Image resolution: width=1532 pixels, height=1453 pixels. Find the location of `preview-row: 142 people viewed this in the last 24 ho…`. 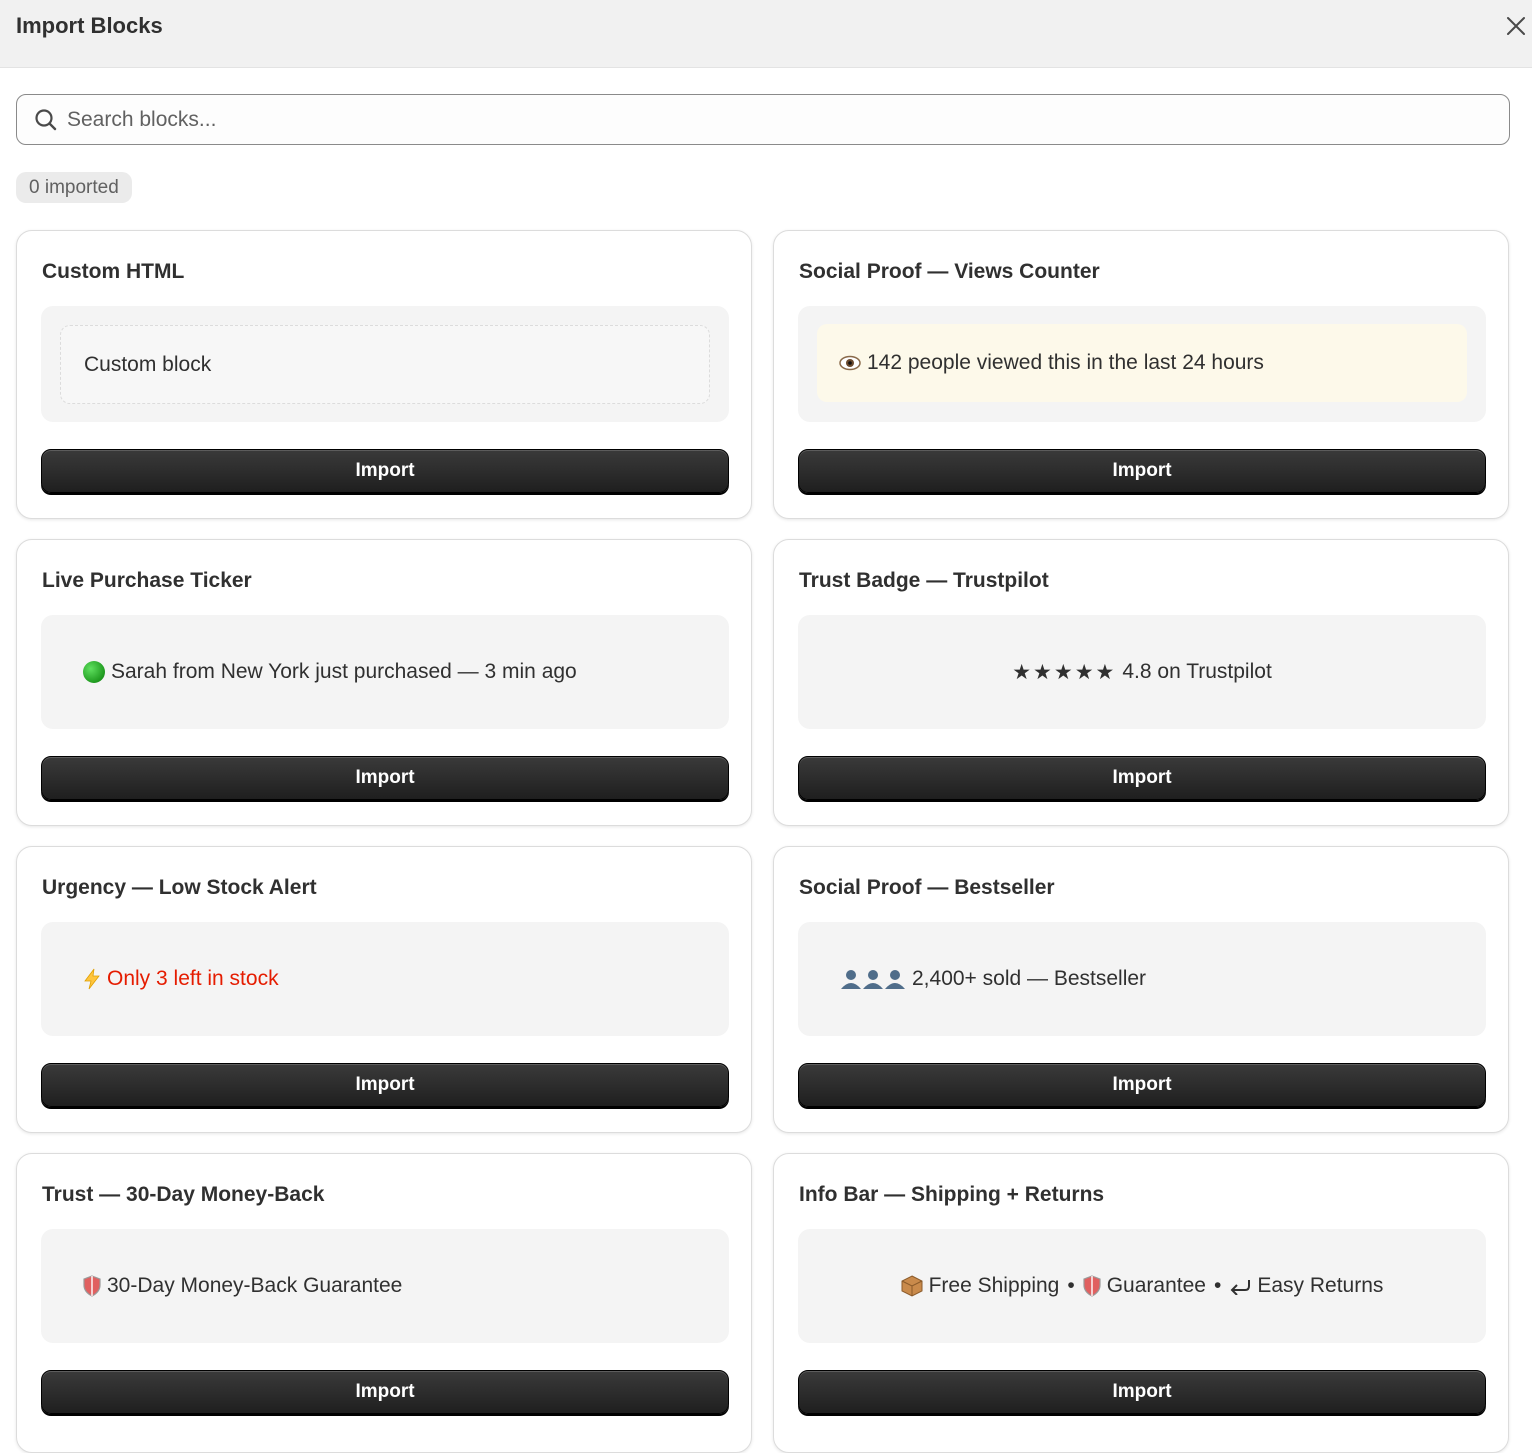

preview-row: 142 people viewed this in the last 24 ho… is located at coordinates (1051, 363).